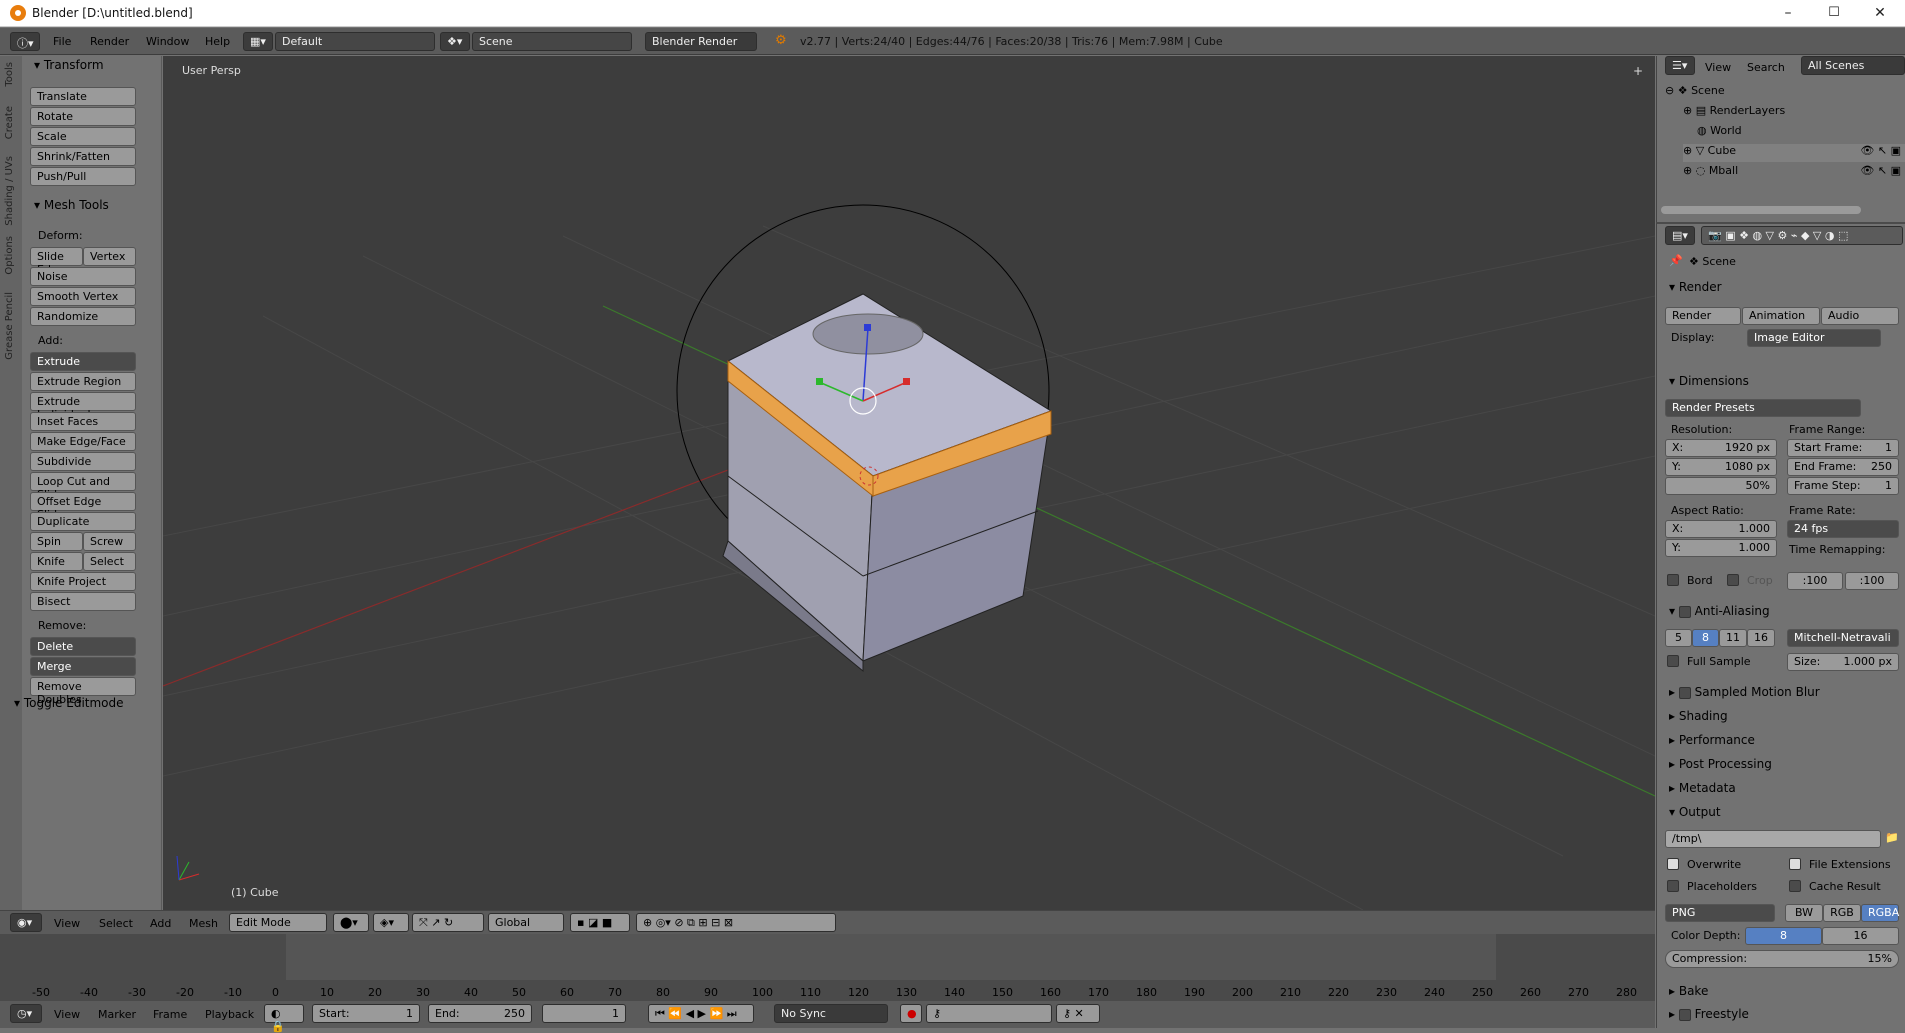 The image size is (1905, 1033). I want to click on start-frame-field: Start: 1, so click(366, 1013).